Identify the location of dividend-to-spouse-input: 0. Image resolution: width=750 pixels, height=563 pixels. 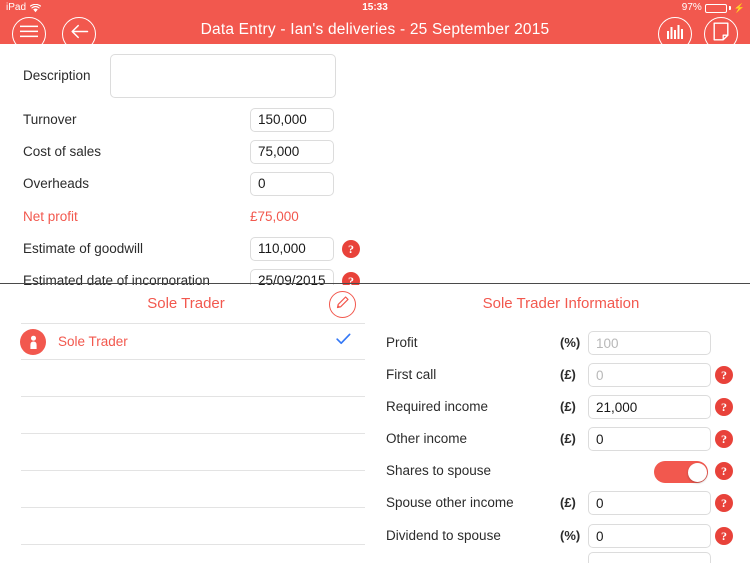
(649, 536).